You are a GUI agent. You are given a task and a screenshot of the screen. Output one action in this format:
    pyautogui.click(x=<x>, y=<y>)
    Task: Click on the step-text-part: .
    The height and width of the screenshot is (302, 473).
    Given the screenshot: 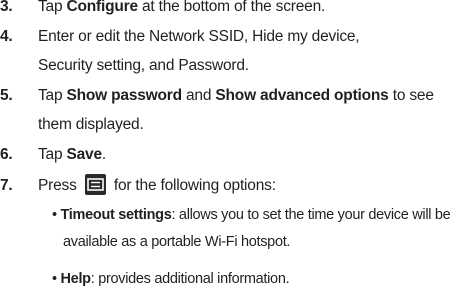 What is the action you would take?
    pyautogui.click(x=104, y=154)
    